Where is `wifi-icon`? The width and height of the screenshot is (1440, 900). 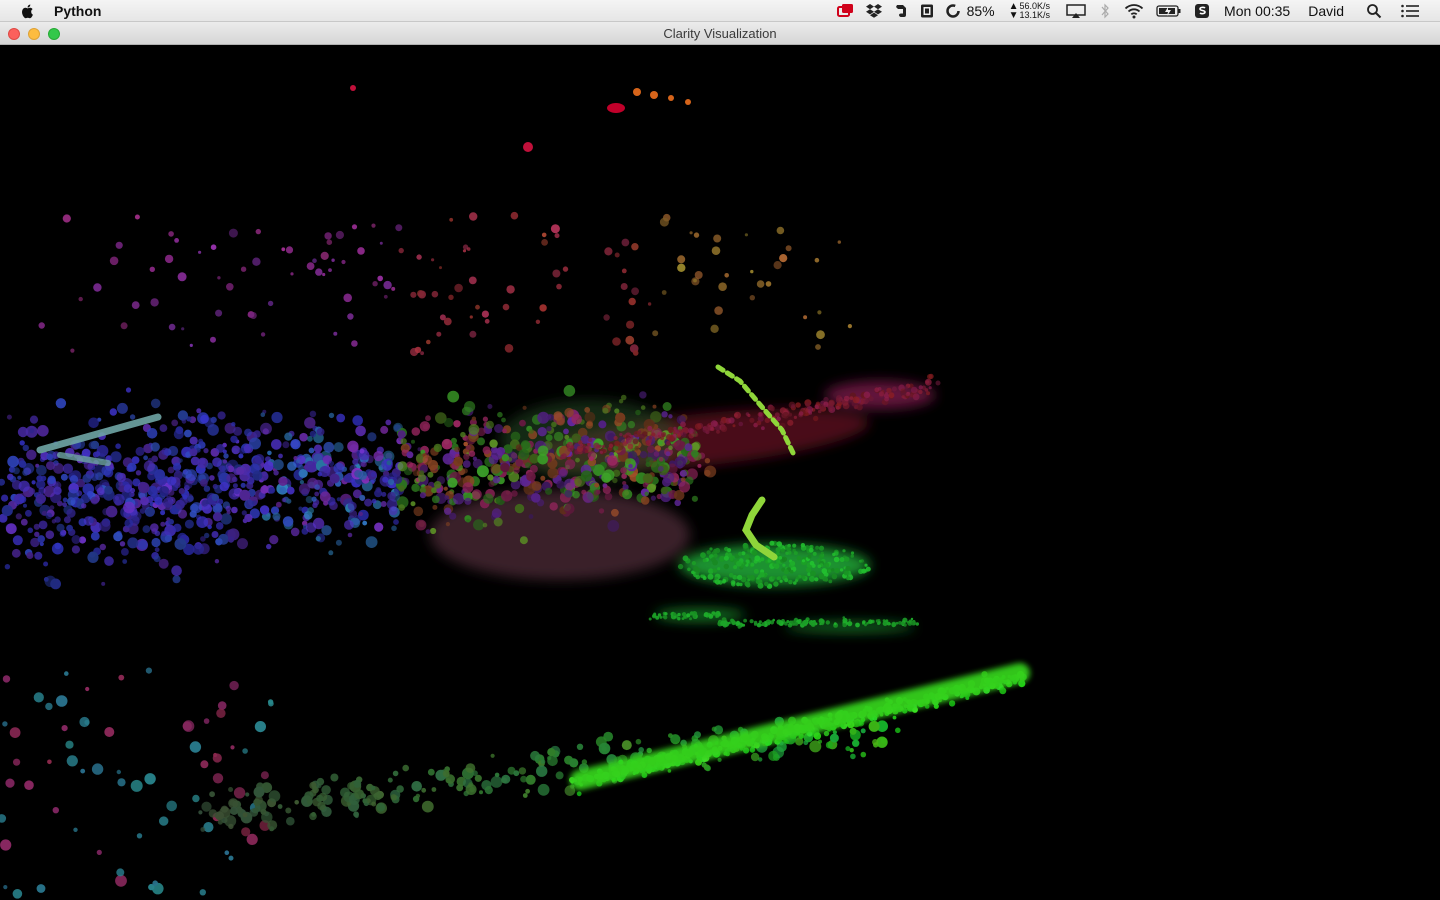 wifi-icon is located at coordinates (1134, 11).